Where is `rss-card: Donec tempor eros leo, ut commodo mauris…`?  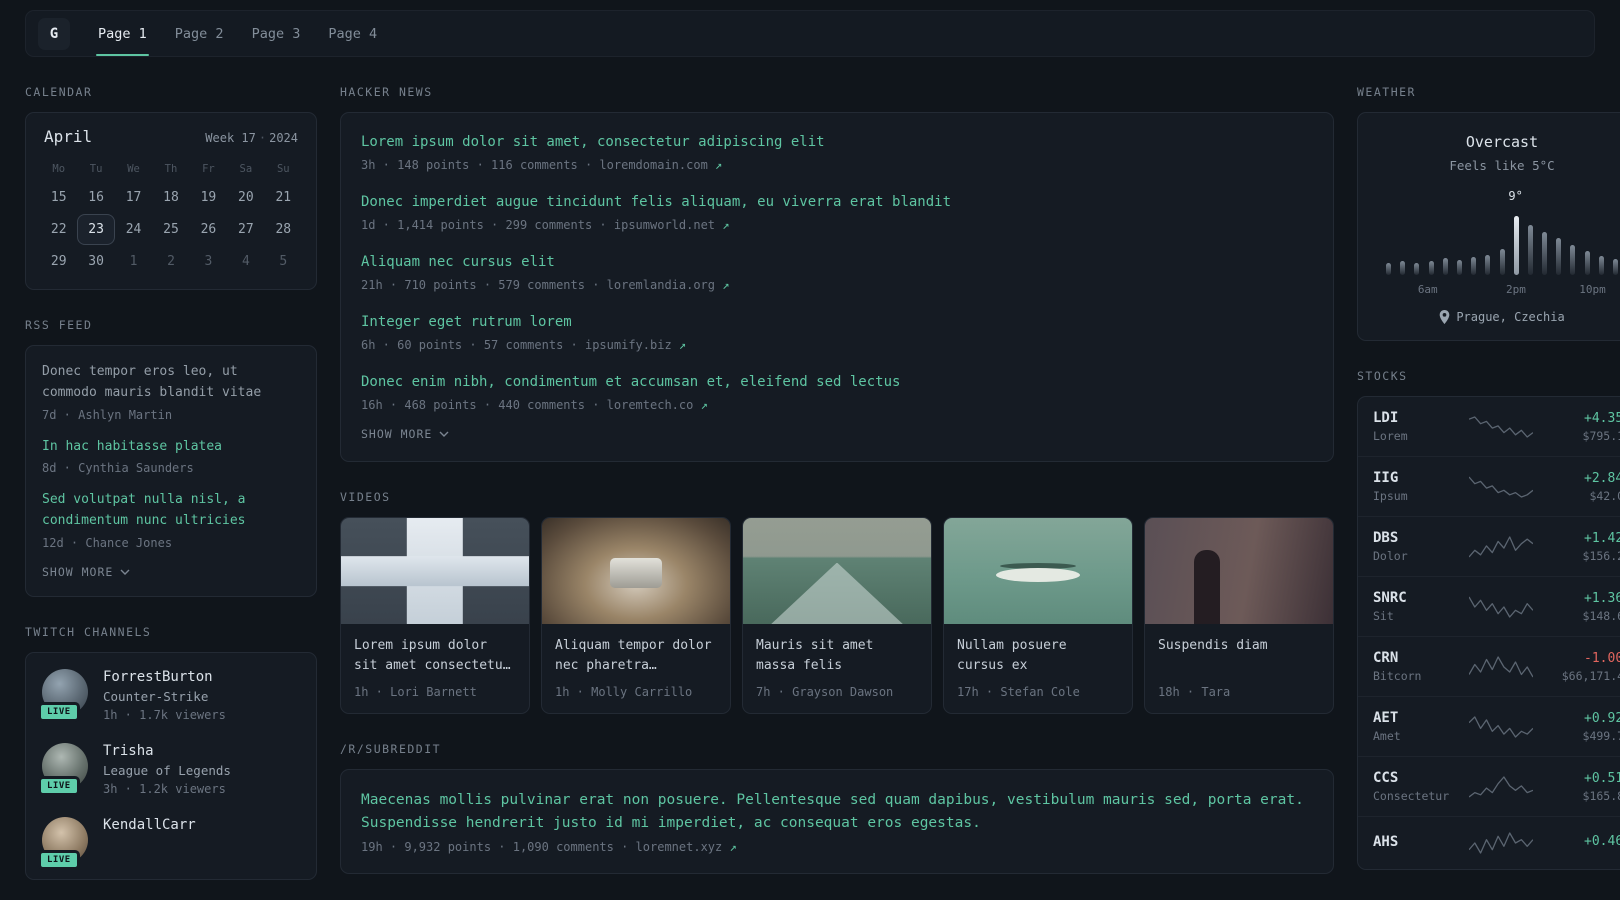 rss-card: Donec tempor eros leo, ut commodo mauris… is located at coordinates (171, 471).